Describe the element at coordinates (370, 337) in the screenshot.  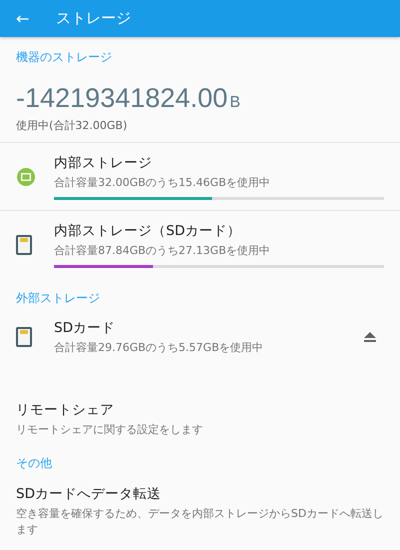
I see `eject-icon` at that location.